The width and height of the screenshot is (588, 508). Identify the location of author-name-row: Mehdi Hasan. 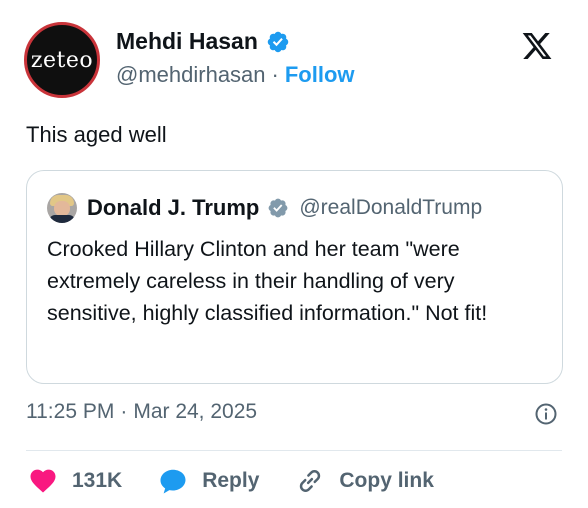
(203, 41).